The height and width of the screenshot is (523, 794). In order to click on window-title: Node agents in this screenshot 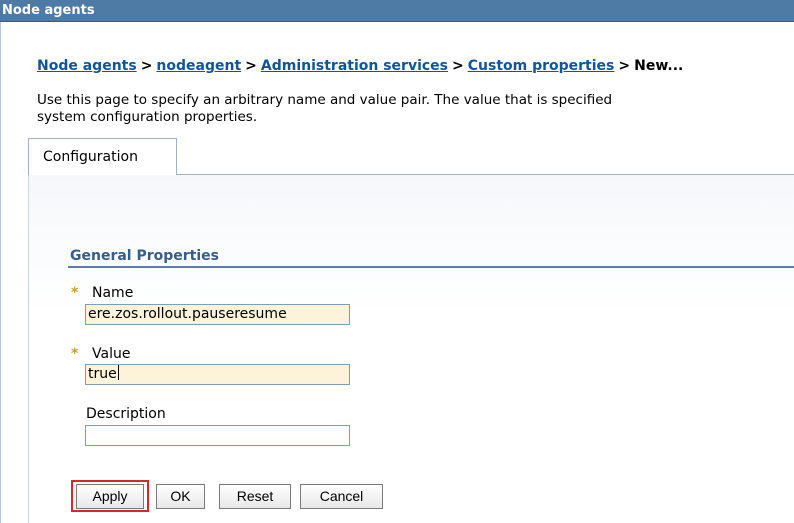, I will do `click(397, 11)`.